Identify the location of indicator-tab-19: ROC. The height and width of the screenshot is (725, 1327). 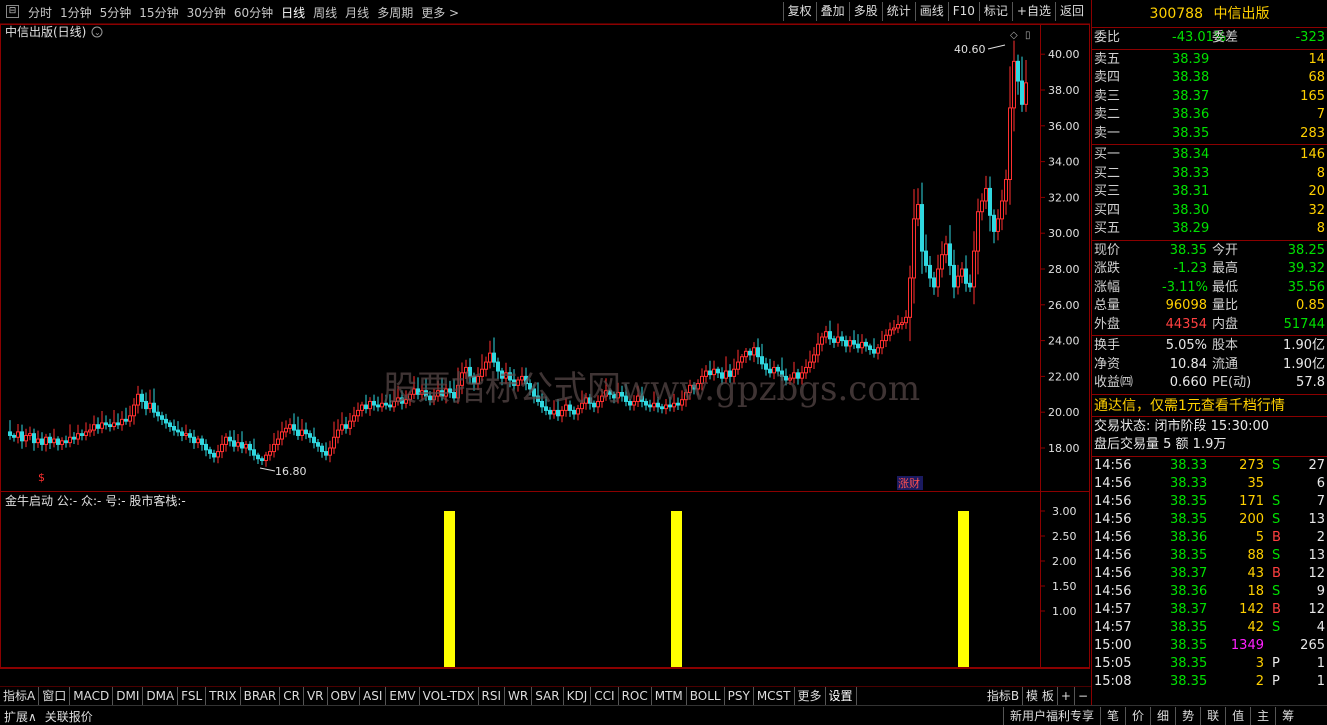
(635, 696).